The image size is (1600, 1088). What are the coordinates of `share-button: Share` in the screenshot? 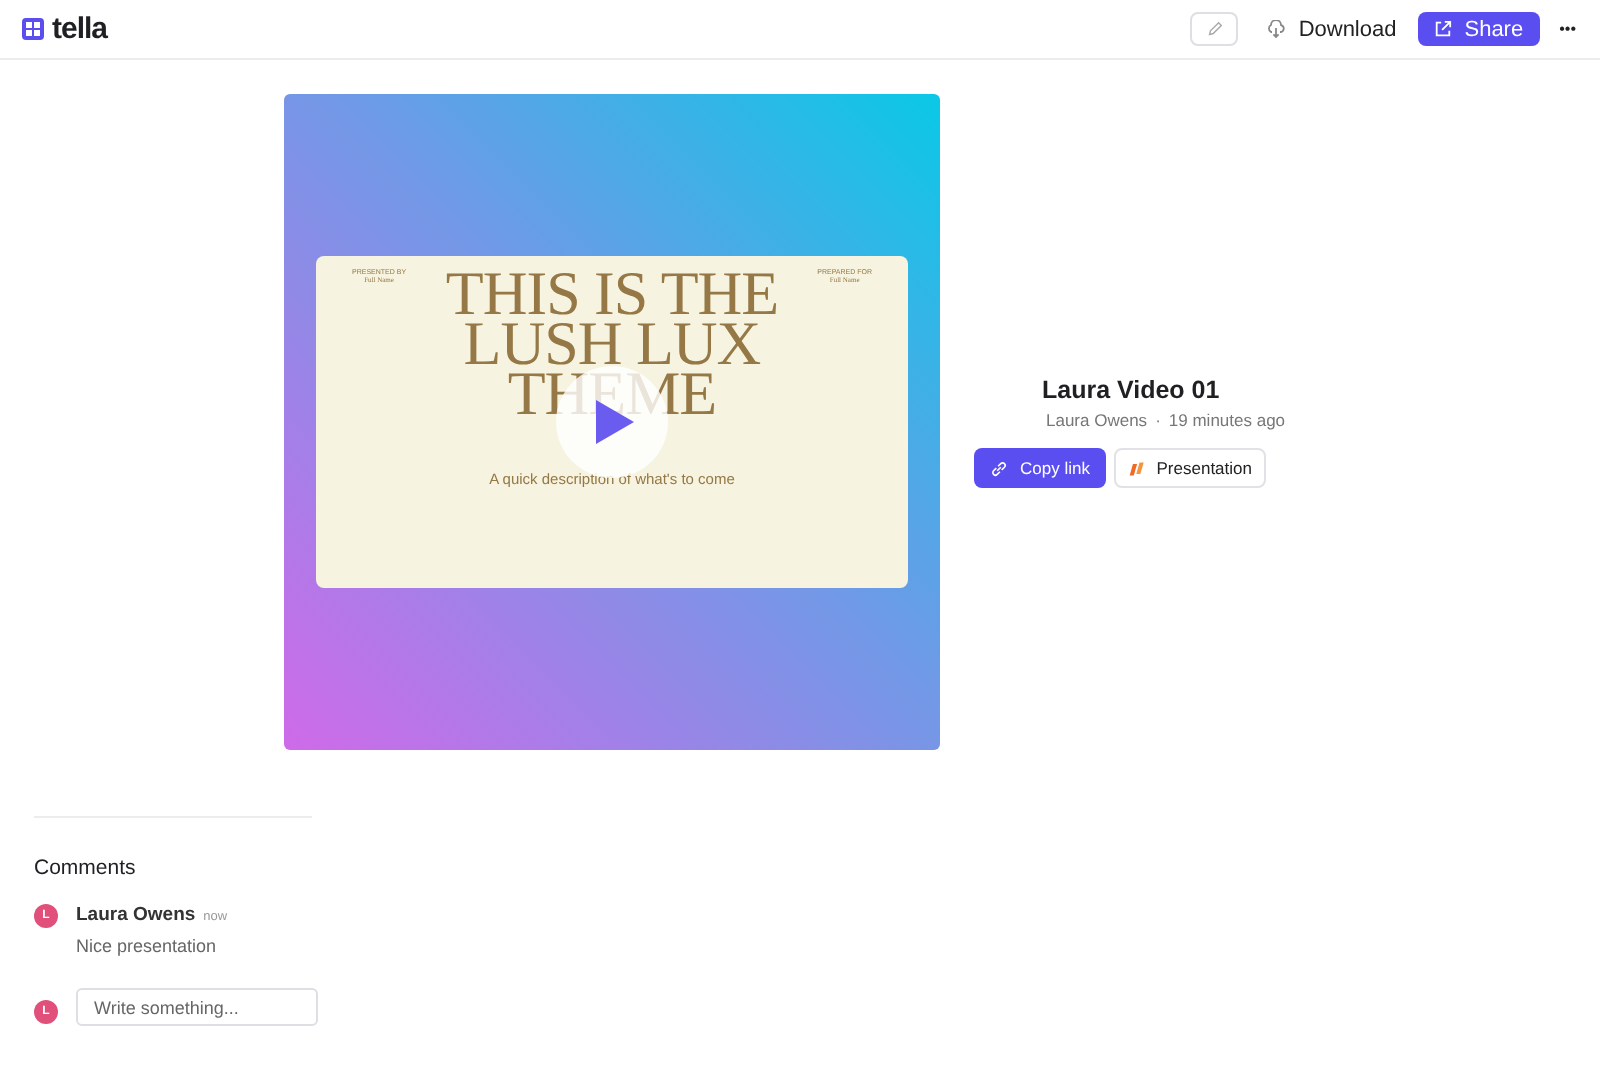 It's located at (1479, 29).